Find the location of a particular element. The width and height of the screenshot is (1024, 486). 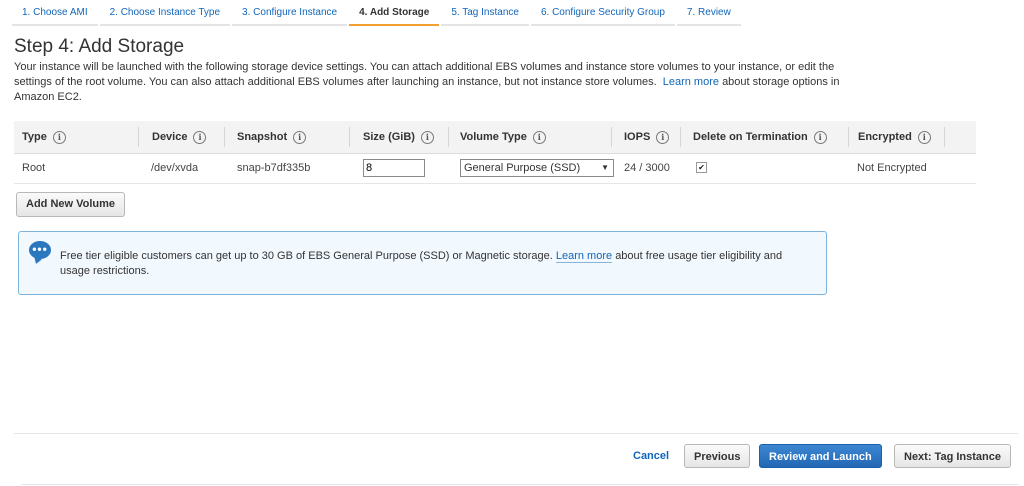

dropdown-arrow-icon: ▼ is located at coordinates (605, 167).